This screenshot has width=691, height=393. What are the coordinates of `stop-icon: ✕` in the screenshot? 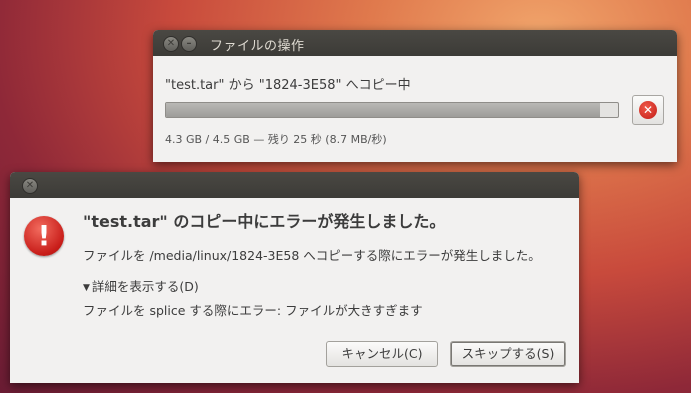 It's located at (648, 110).